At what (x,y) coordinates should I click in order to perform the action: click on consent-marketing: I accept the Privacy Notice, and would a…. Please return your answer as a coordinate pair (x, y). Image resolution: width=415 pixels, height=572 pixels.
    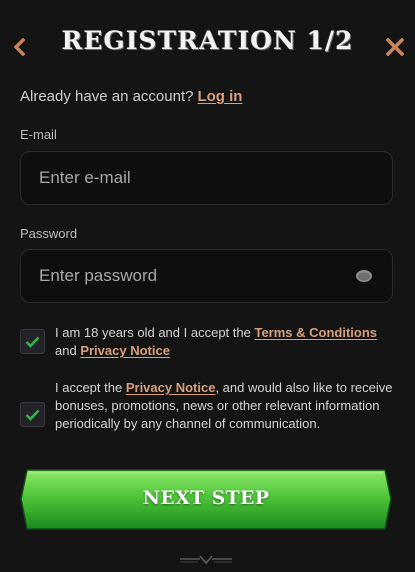
    Looking at the image, I should click on (207, 415).